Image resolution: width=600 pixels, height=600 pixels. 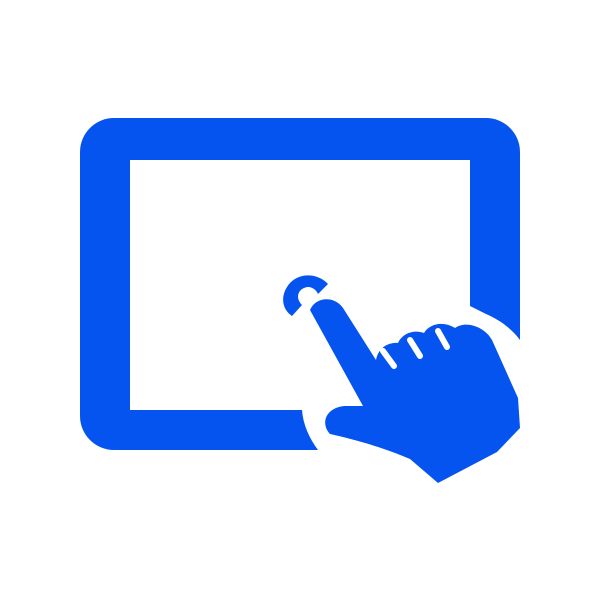 I want to click on pointing-hand-icon, so click(x=415, y=391).